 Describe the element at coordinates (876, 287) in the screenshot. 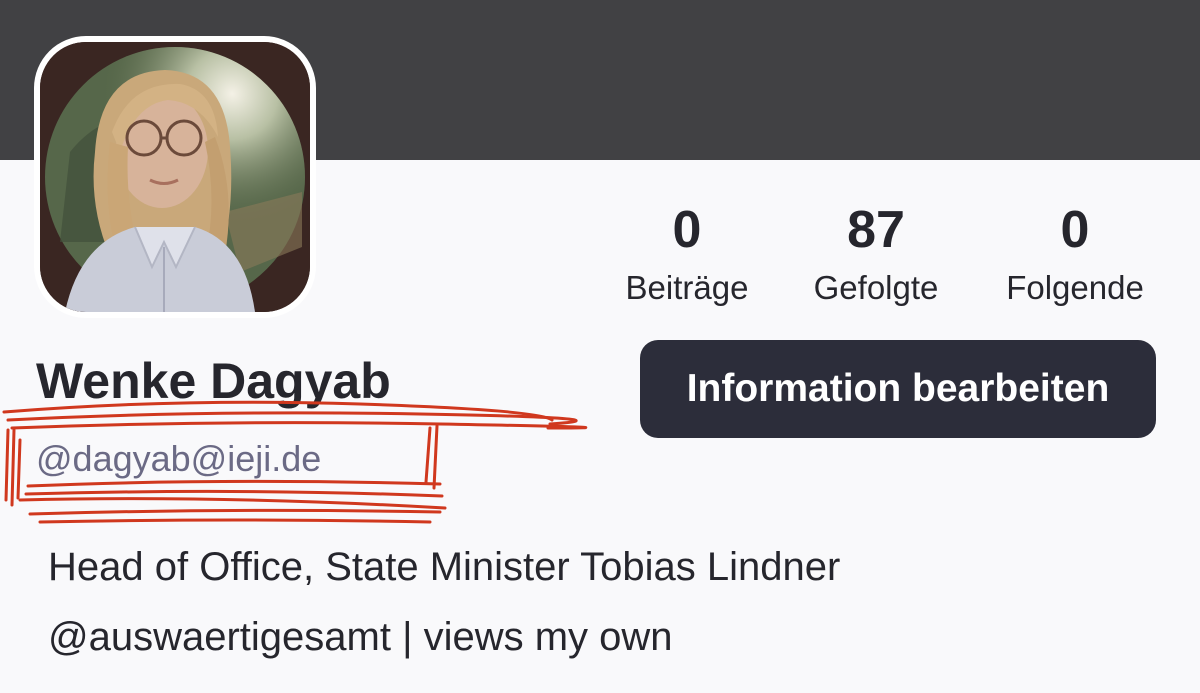

I see `following-label: Gefolgte` at that location.